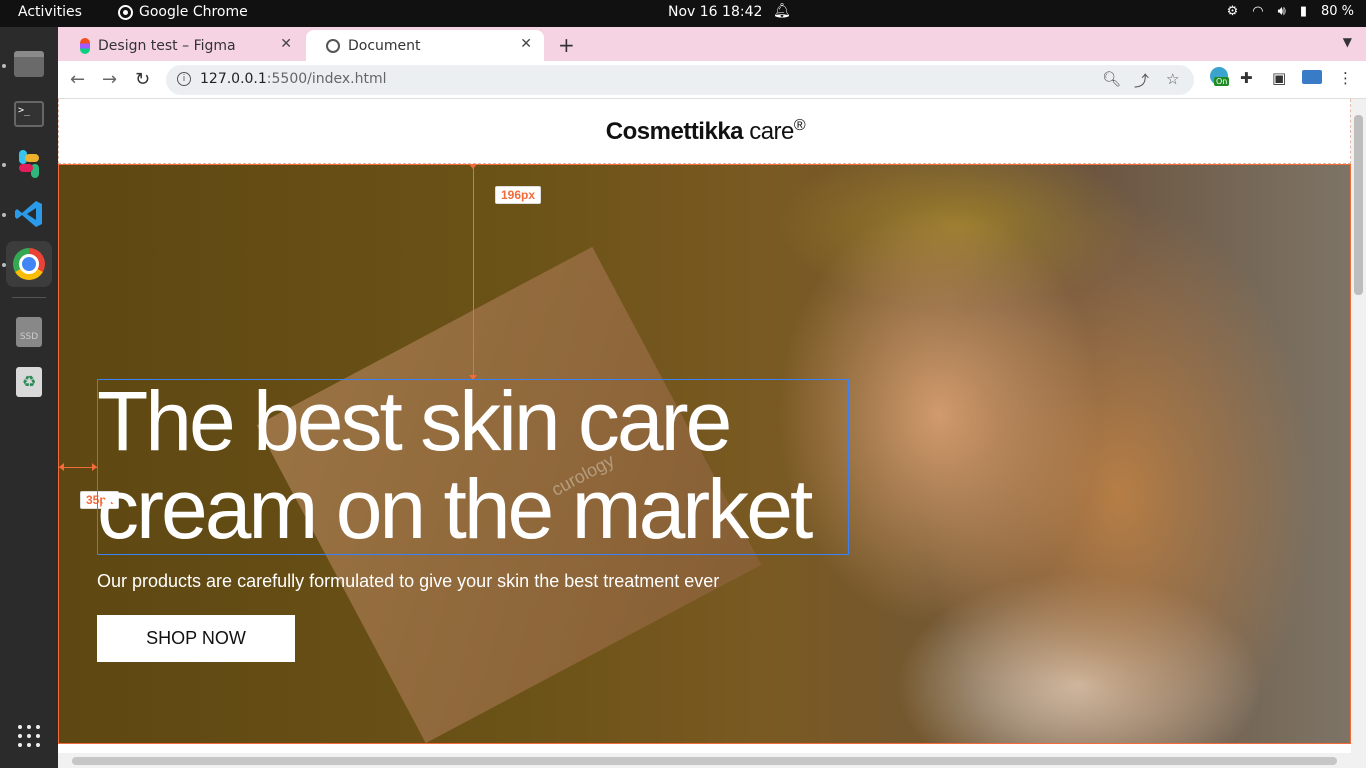  What do you see at coordinates (1347, 42) in the screenshot?
I see `tab-search-chevron-down-icon: ▼` at bounding box center [1347, 42].